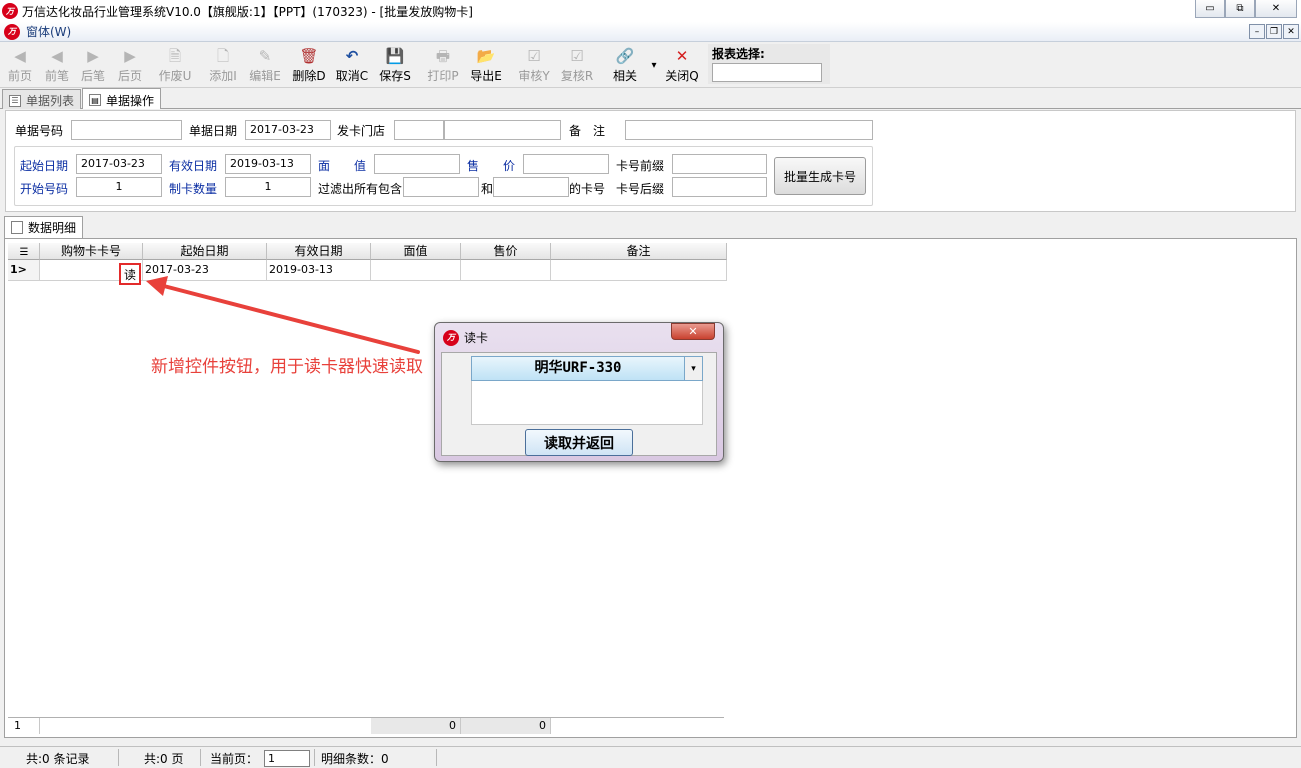  I want to click on minimize-button: ▭, so click(1210, 9).